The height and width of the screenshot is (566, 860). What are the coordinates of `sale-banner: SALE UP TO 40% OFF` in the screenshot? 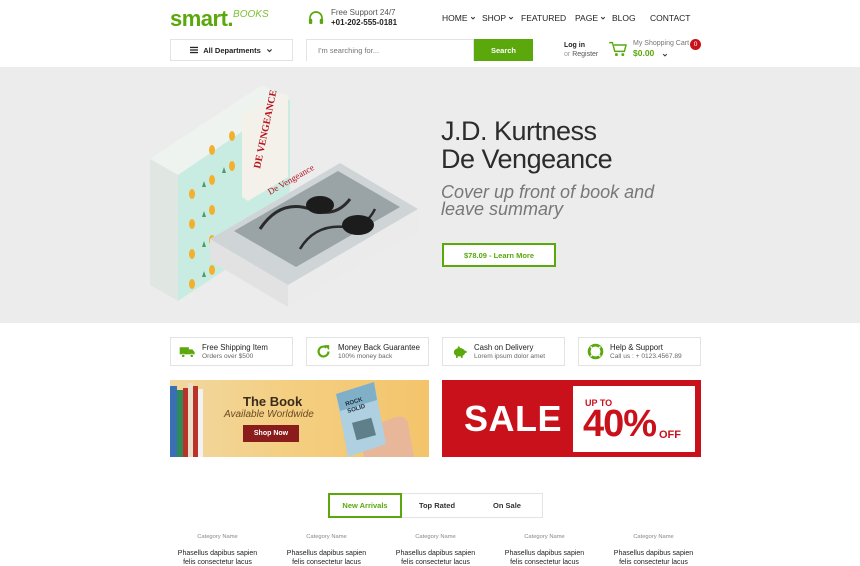 It's located at (571, 418).